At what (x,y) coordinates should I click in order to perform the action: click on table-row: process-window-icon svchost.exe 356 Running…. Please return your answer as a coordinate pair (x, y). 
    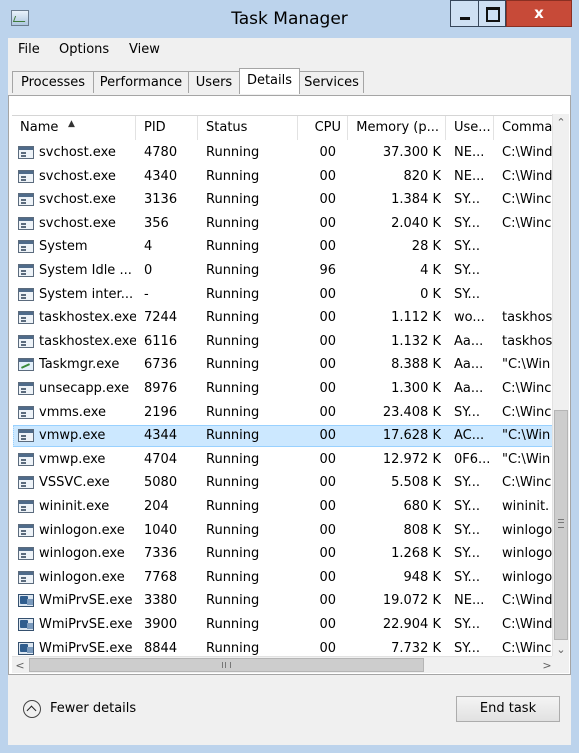
    Looking at the image, I should click on (284, 224).